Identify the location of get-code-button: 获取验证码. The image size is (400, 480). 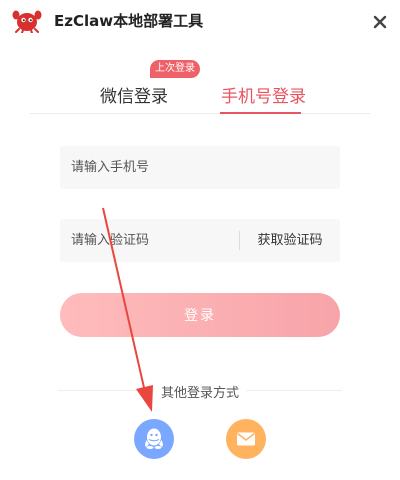
(290, 240).